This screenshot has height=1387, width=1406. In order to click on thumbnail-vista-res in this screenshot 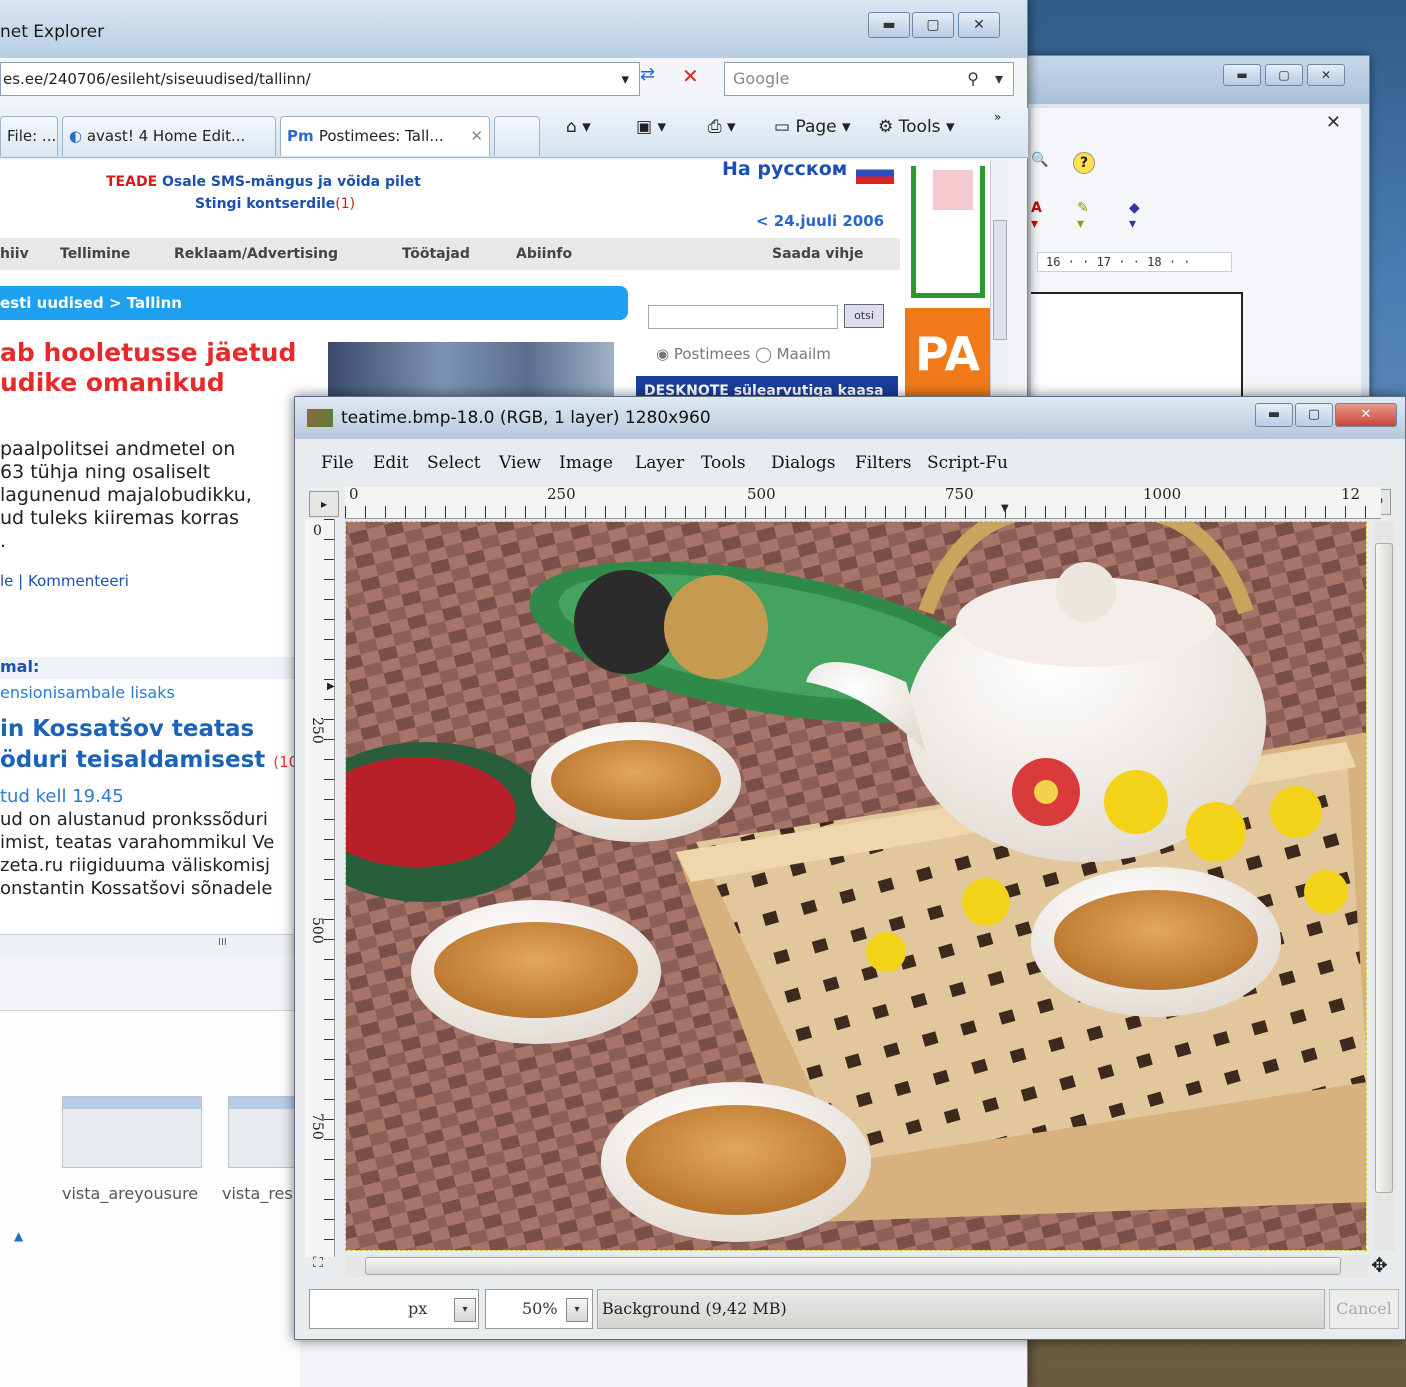, I will do `click(264, 1132)`.